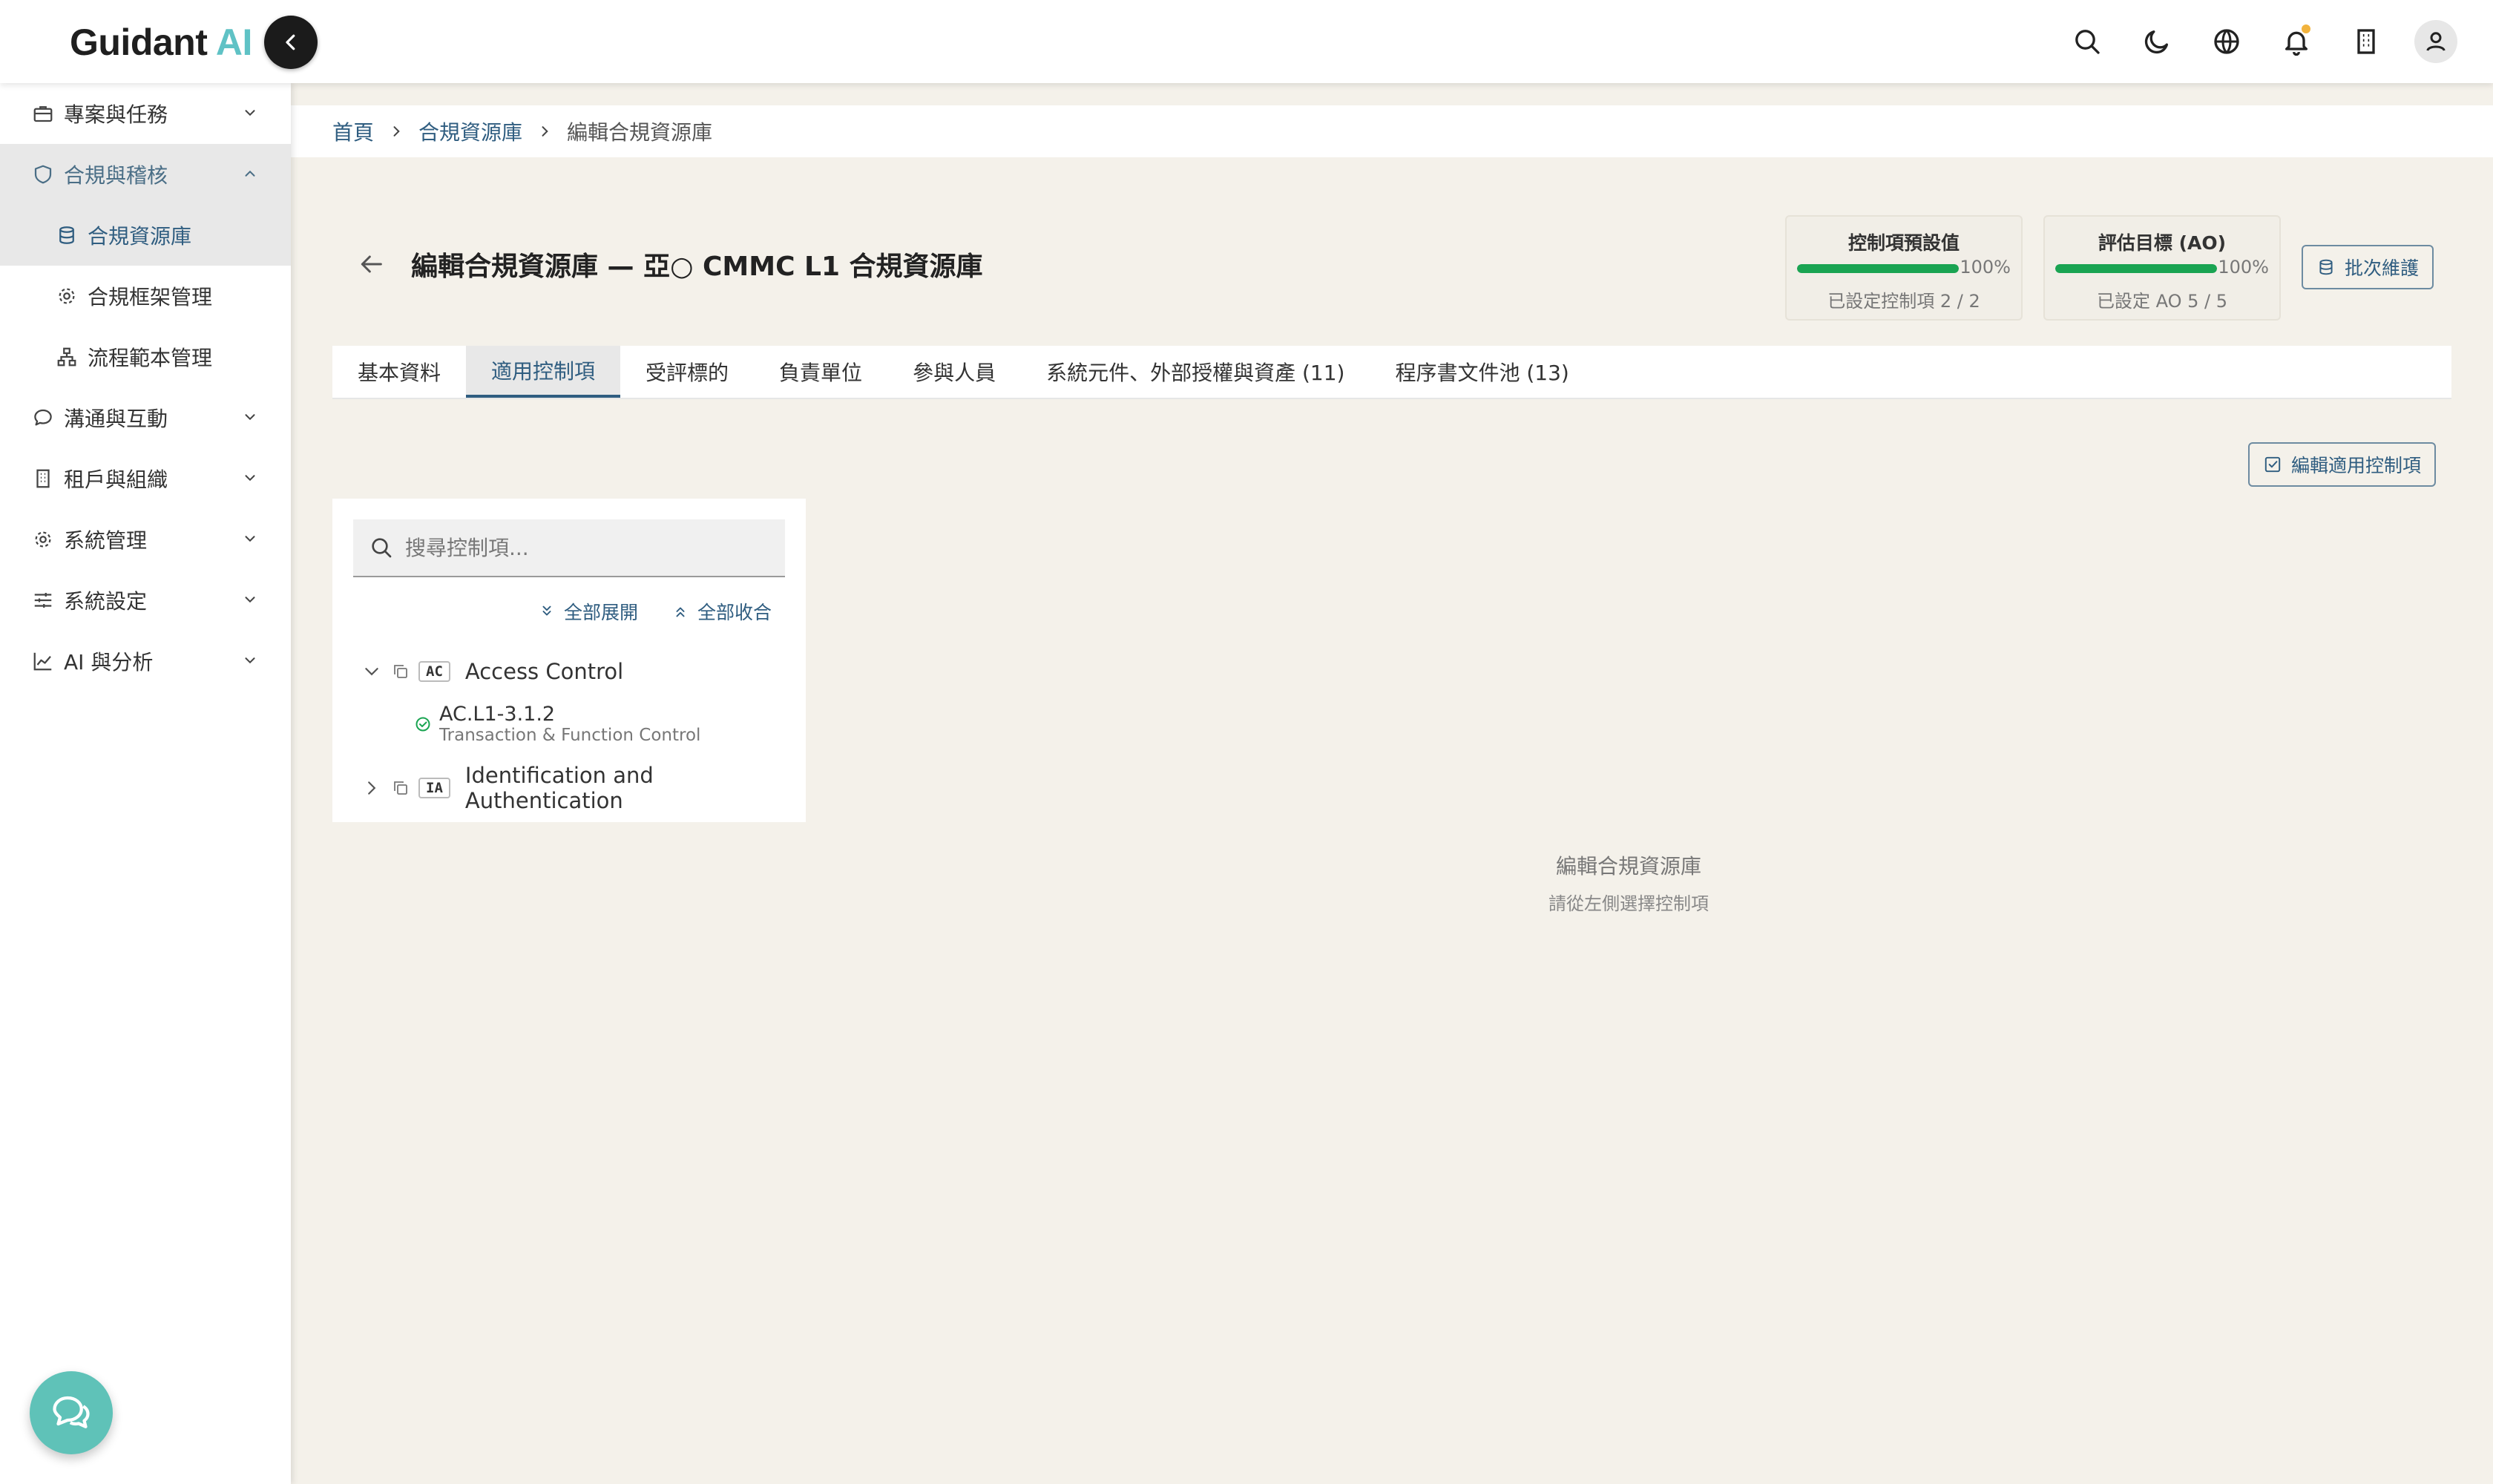  I want to click on control-name: Transaction & Function Control, so click(570, 735).